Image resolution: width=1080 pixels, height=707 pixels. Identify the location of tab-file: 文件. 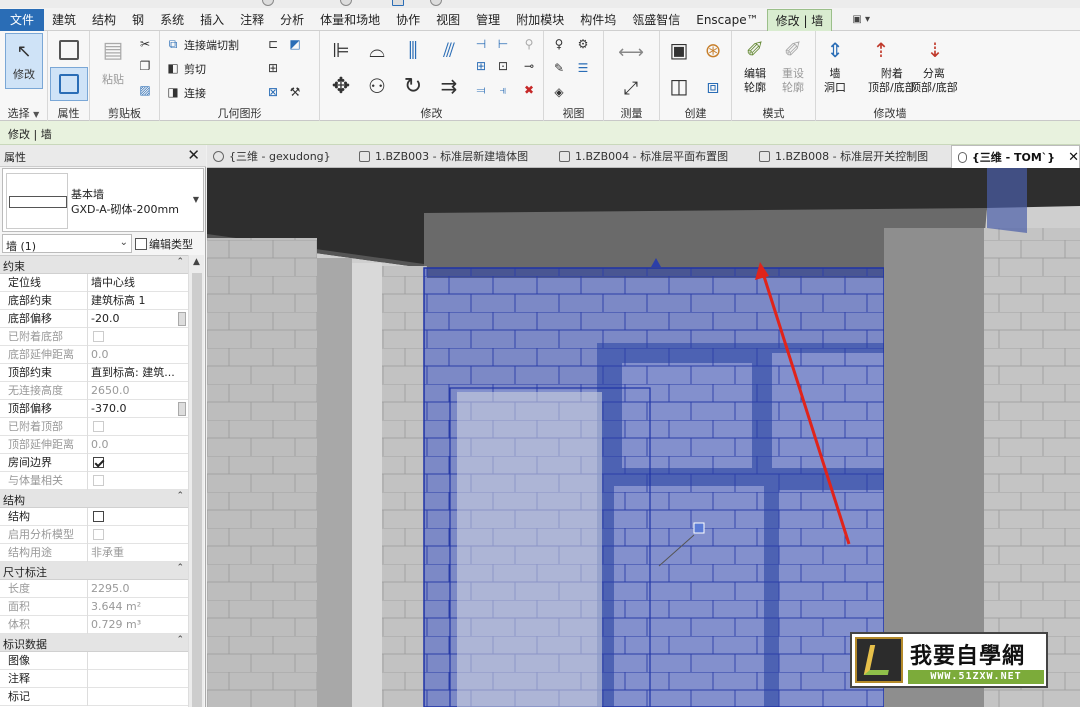
(22, 20).